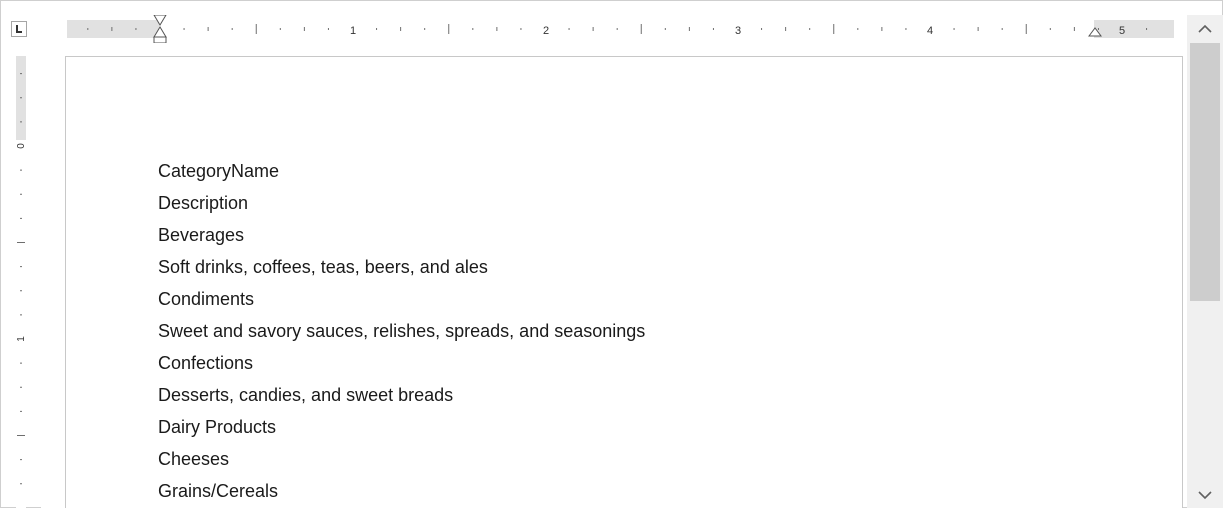  Describe the element at coordinates (401, 491) in the screenshot. I see `document-line: Grains/Cereals` at that location.